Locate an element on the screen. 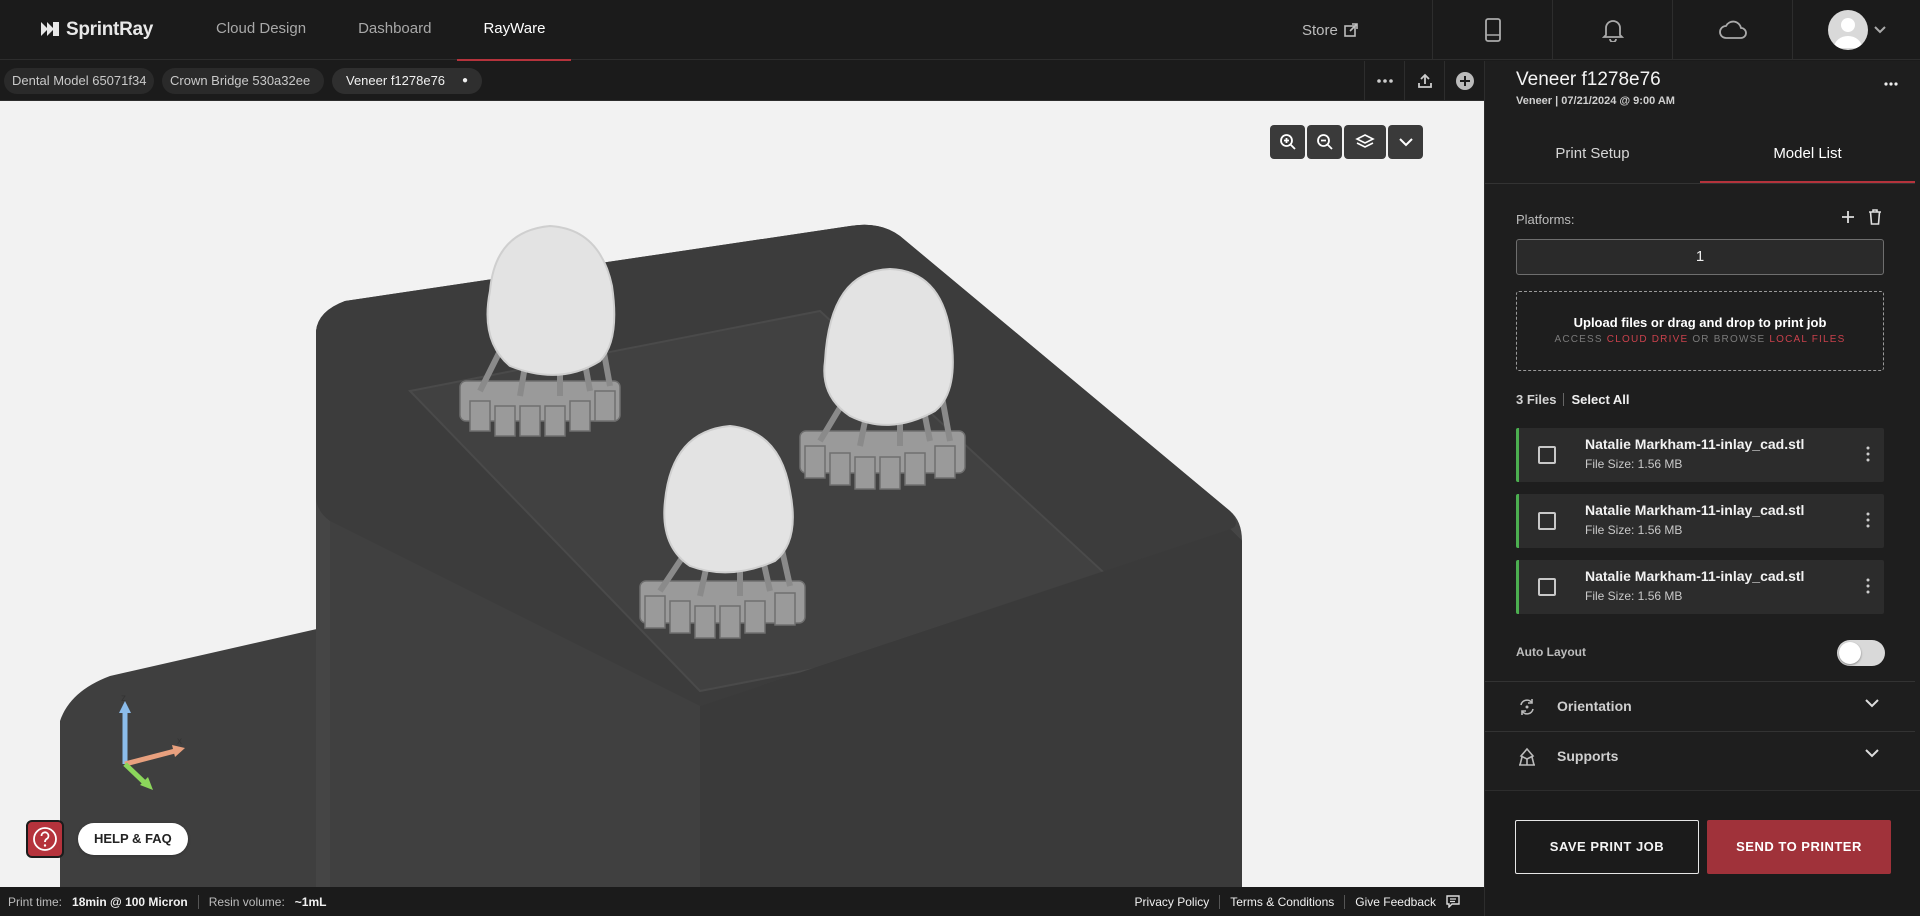 The height and width of the screenshot is (916, 1920). zoom-in-button is located at coordinates (1287, 142).